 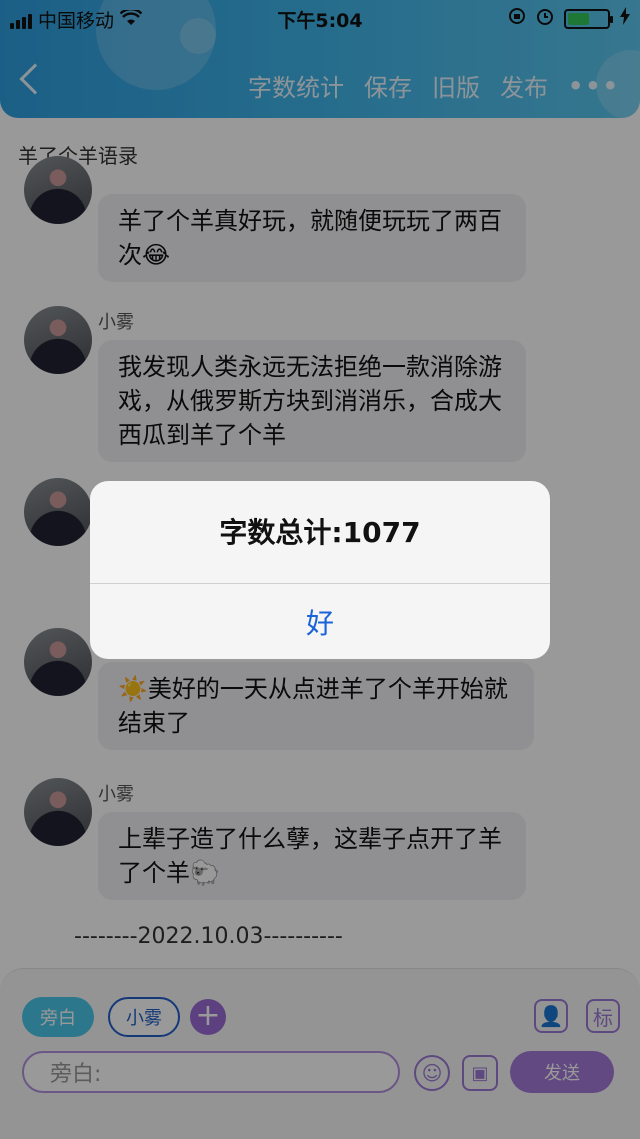 I want to click on alert-message: 字数总计:1077, so click(x=320, y=532).